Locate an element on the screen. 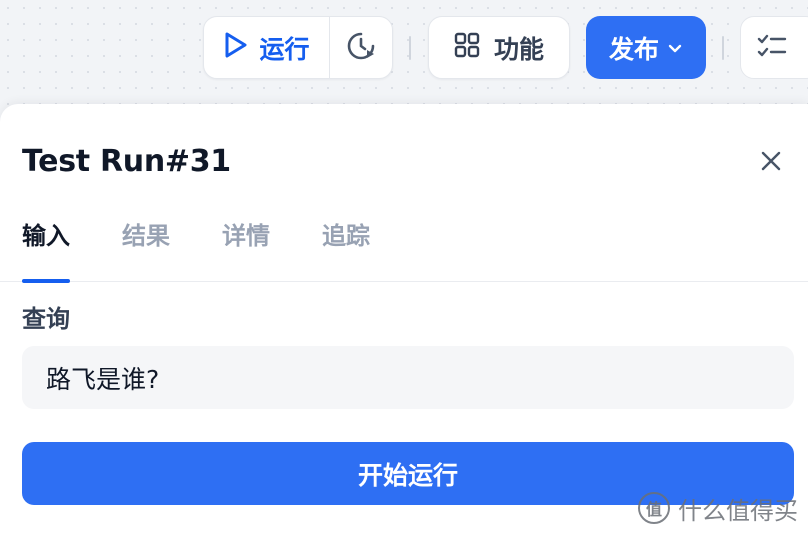 The height and width of the screenshot is (536, 808). watermark: 值 什么值得买 is located at coordinates (718, 508).